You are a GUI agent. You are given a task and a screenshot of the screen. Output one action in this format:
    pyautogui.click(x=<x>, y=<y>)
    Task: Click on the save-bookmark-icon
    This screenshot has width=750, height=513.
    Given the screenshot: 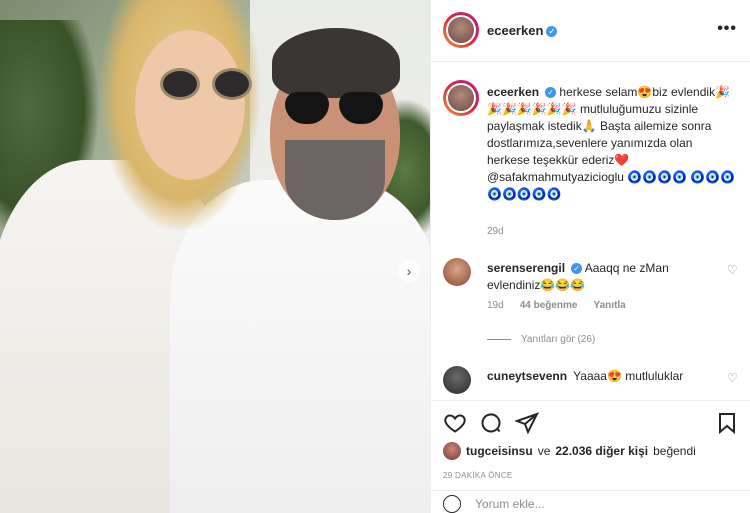 What is the action you would take?
    pyautogui.click(x=727, y=423)
    